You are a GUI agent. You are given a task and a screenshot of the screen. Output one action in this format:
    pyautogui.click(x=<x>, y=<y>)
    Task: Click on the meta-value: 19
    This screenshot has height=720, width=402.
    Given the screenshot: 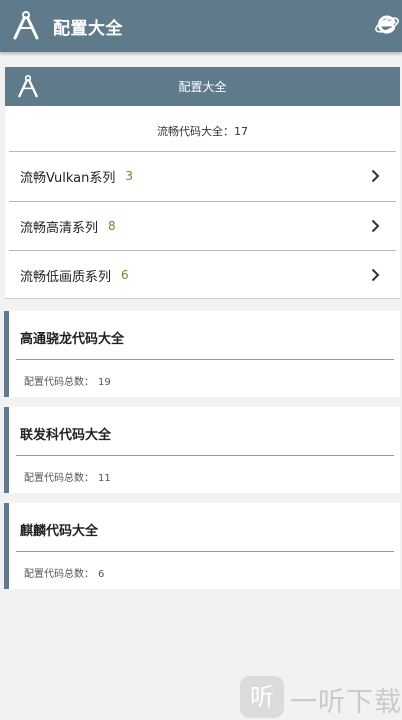 What is the action you would take?
    pyautogui.click(x=104, y=382)
    